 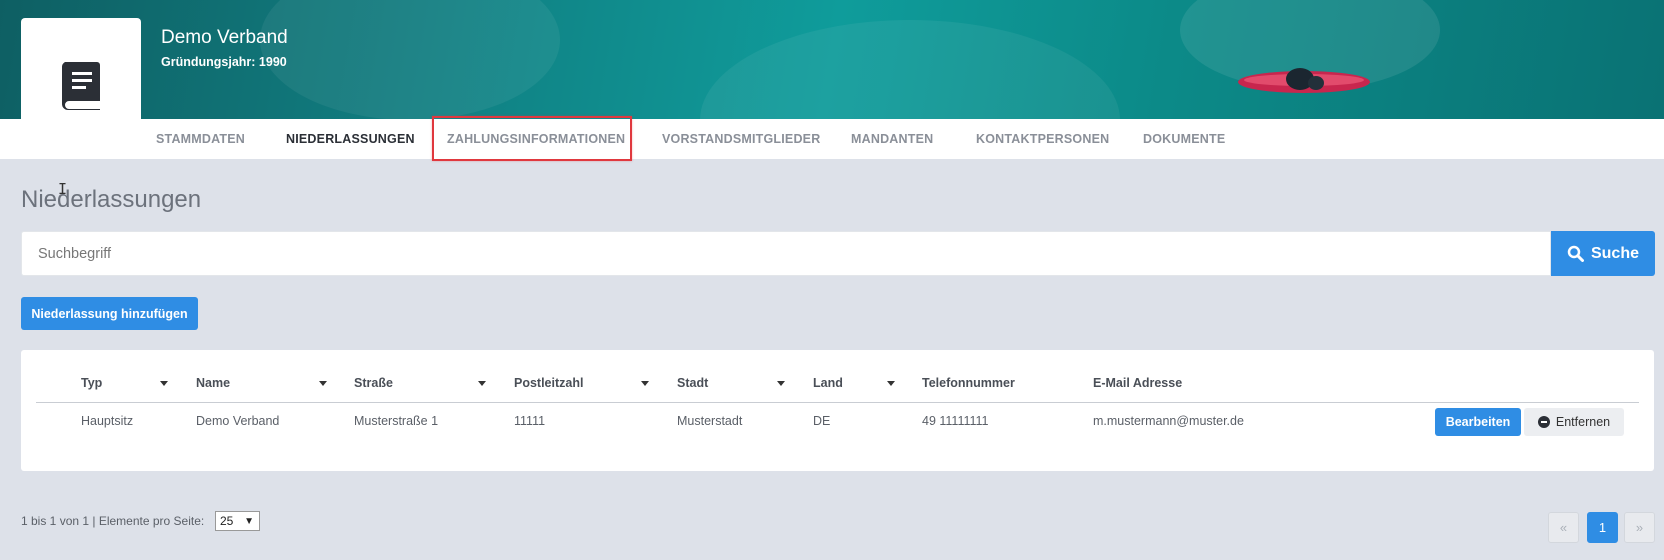 What do you see at coordinates (107, 421) in the screenshot?
I see `cell-typ: Hauptsitz` at bounding box center [107, 421].